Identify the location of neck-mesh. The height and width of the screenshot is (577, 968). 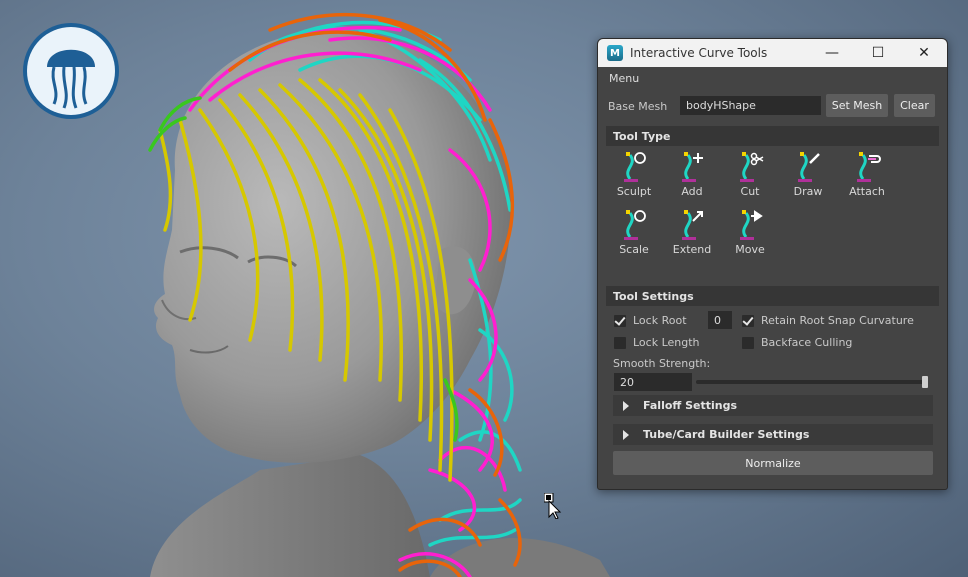
(290, 516).